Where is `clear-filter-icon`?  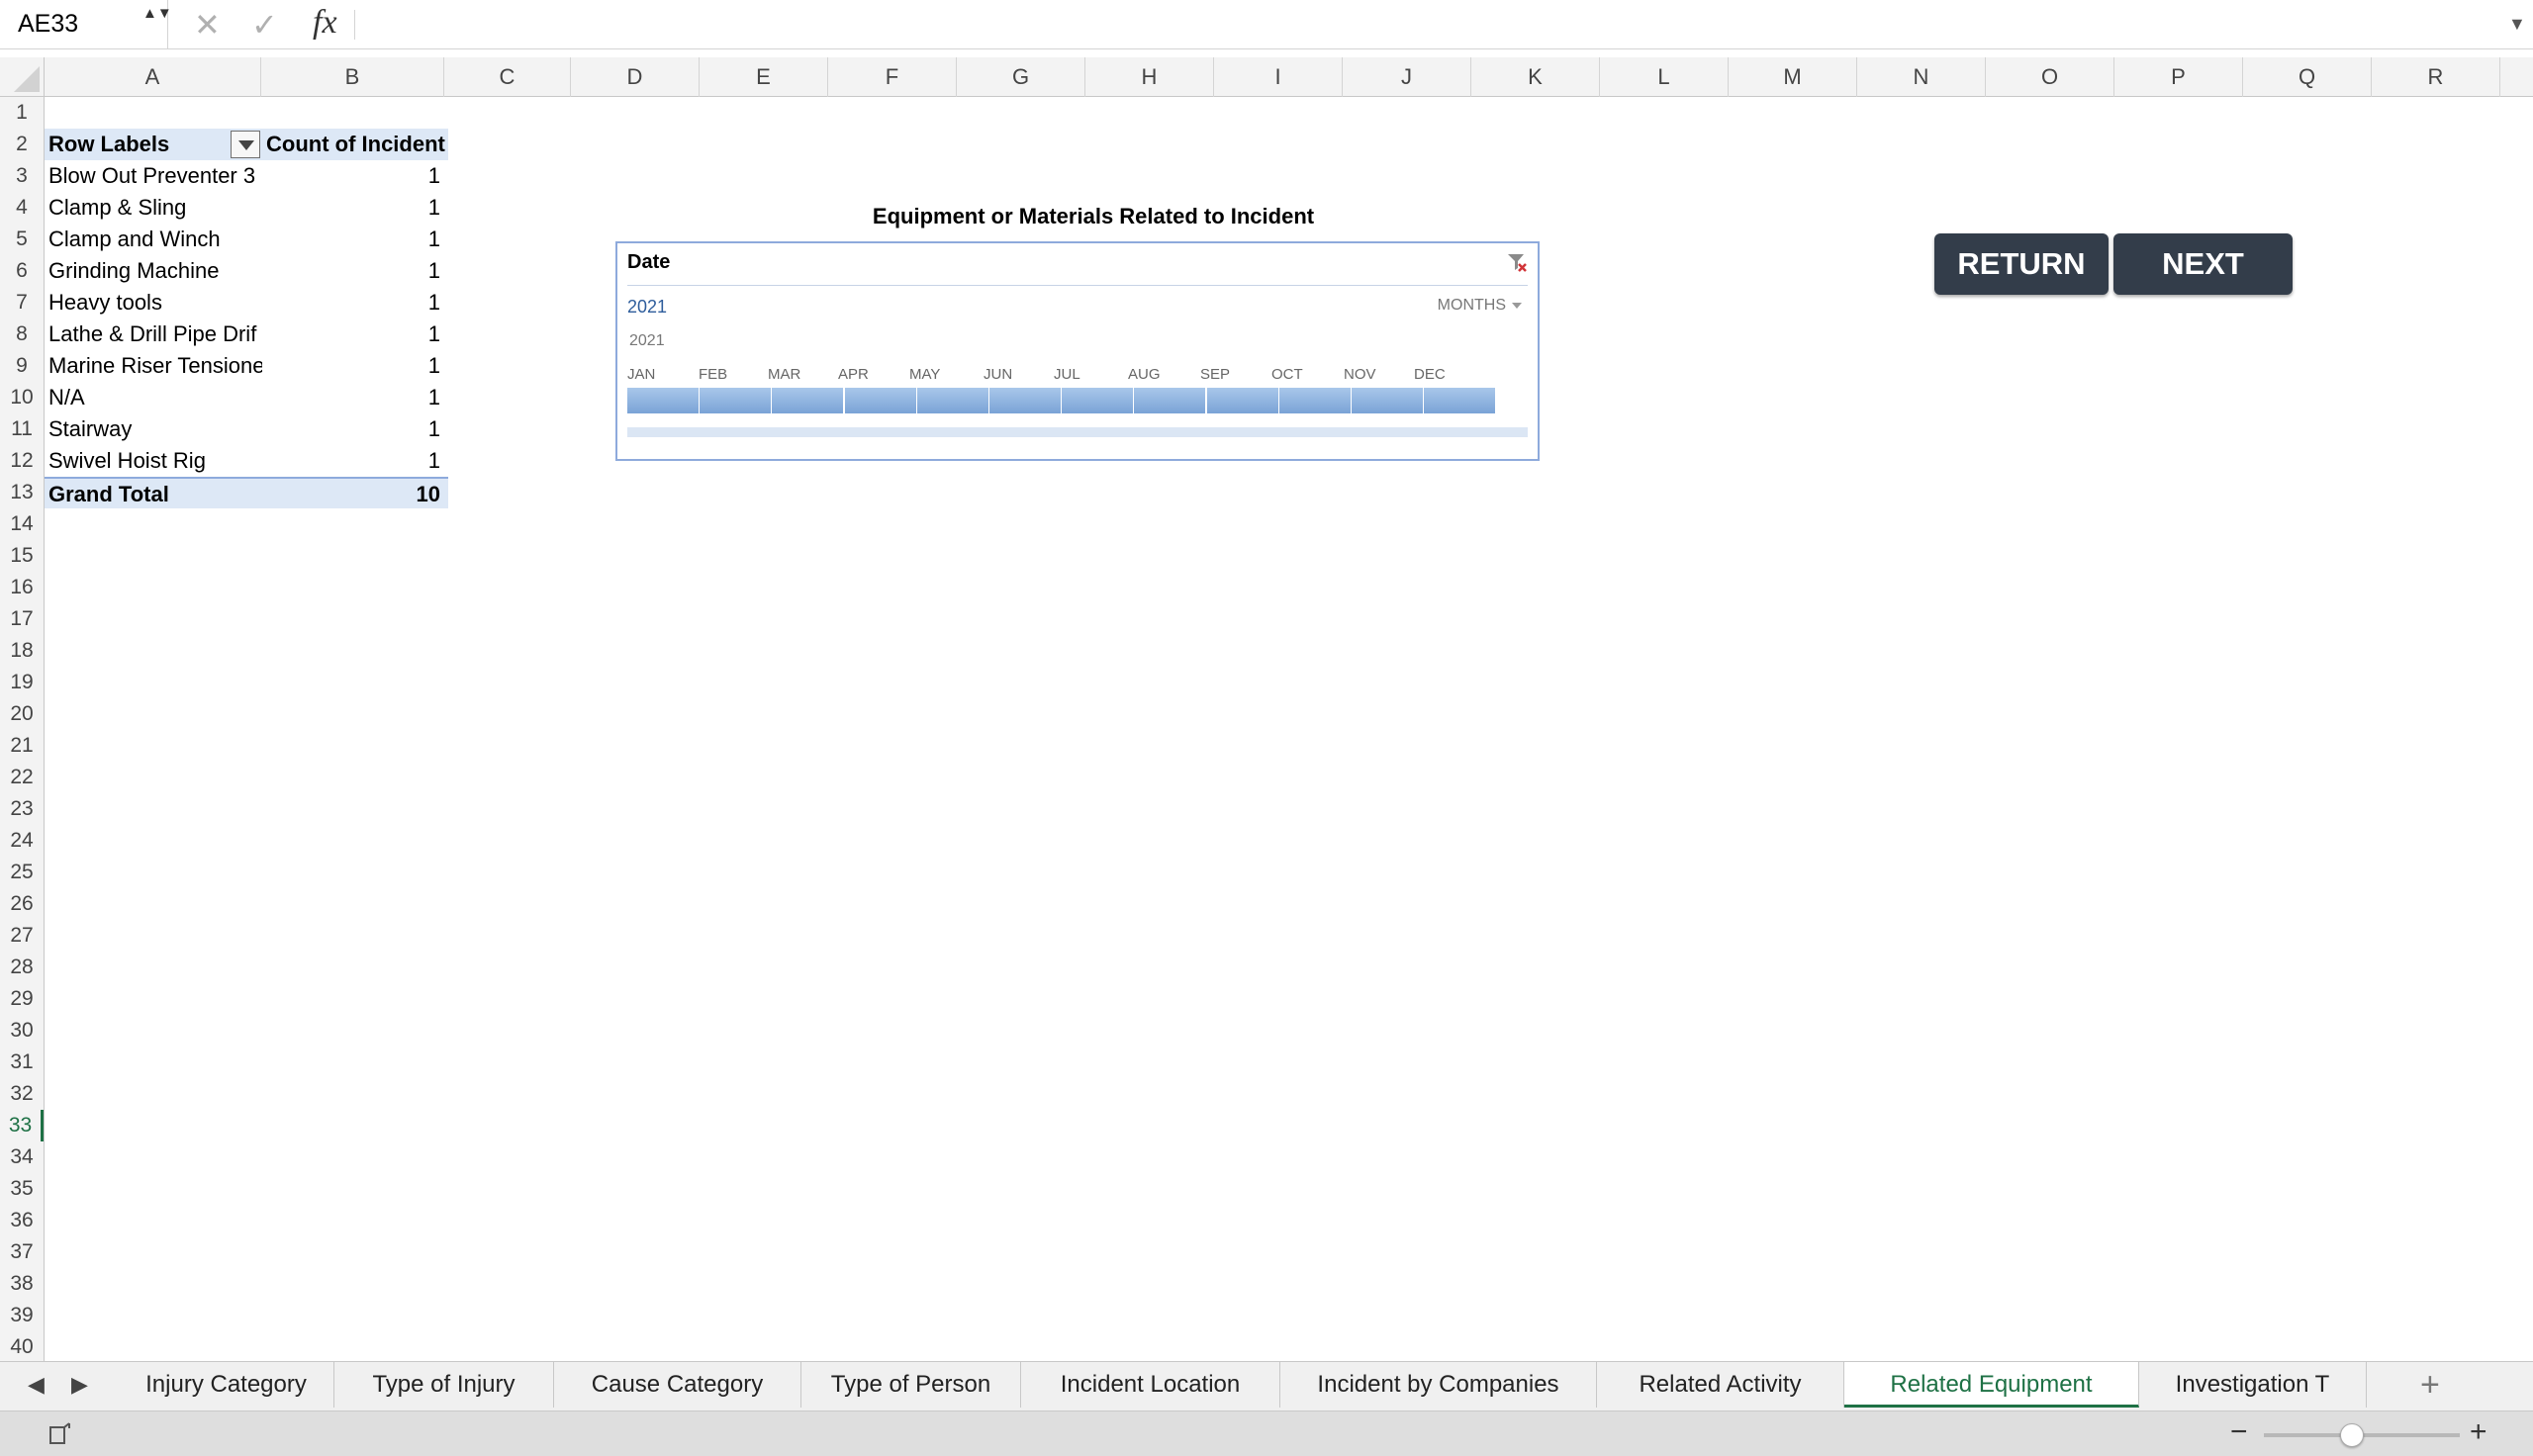 clear-filter-icon is located at coordinates (1517, 262).